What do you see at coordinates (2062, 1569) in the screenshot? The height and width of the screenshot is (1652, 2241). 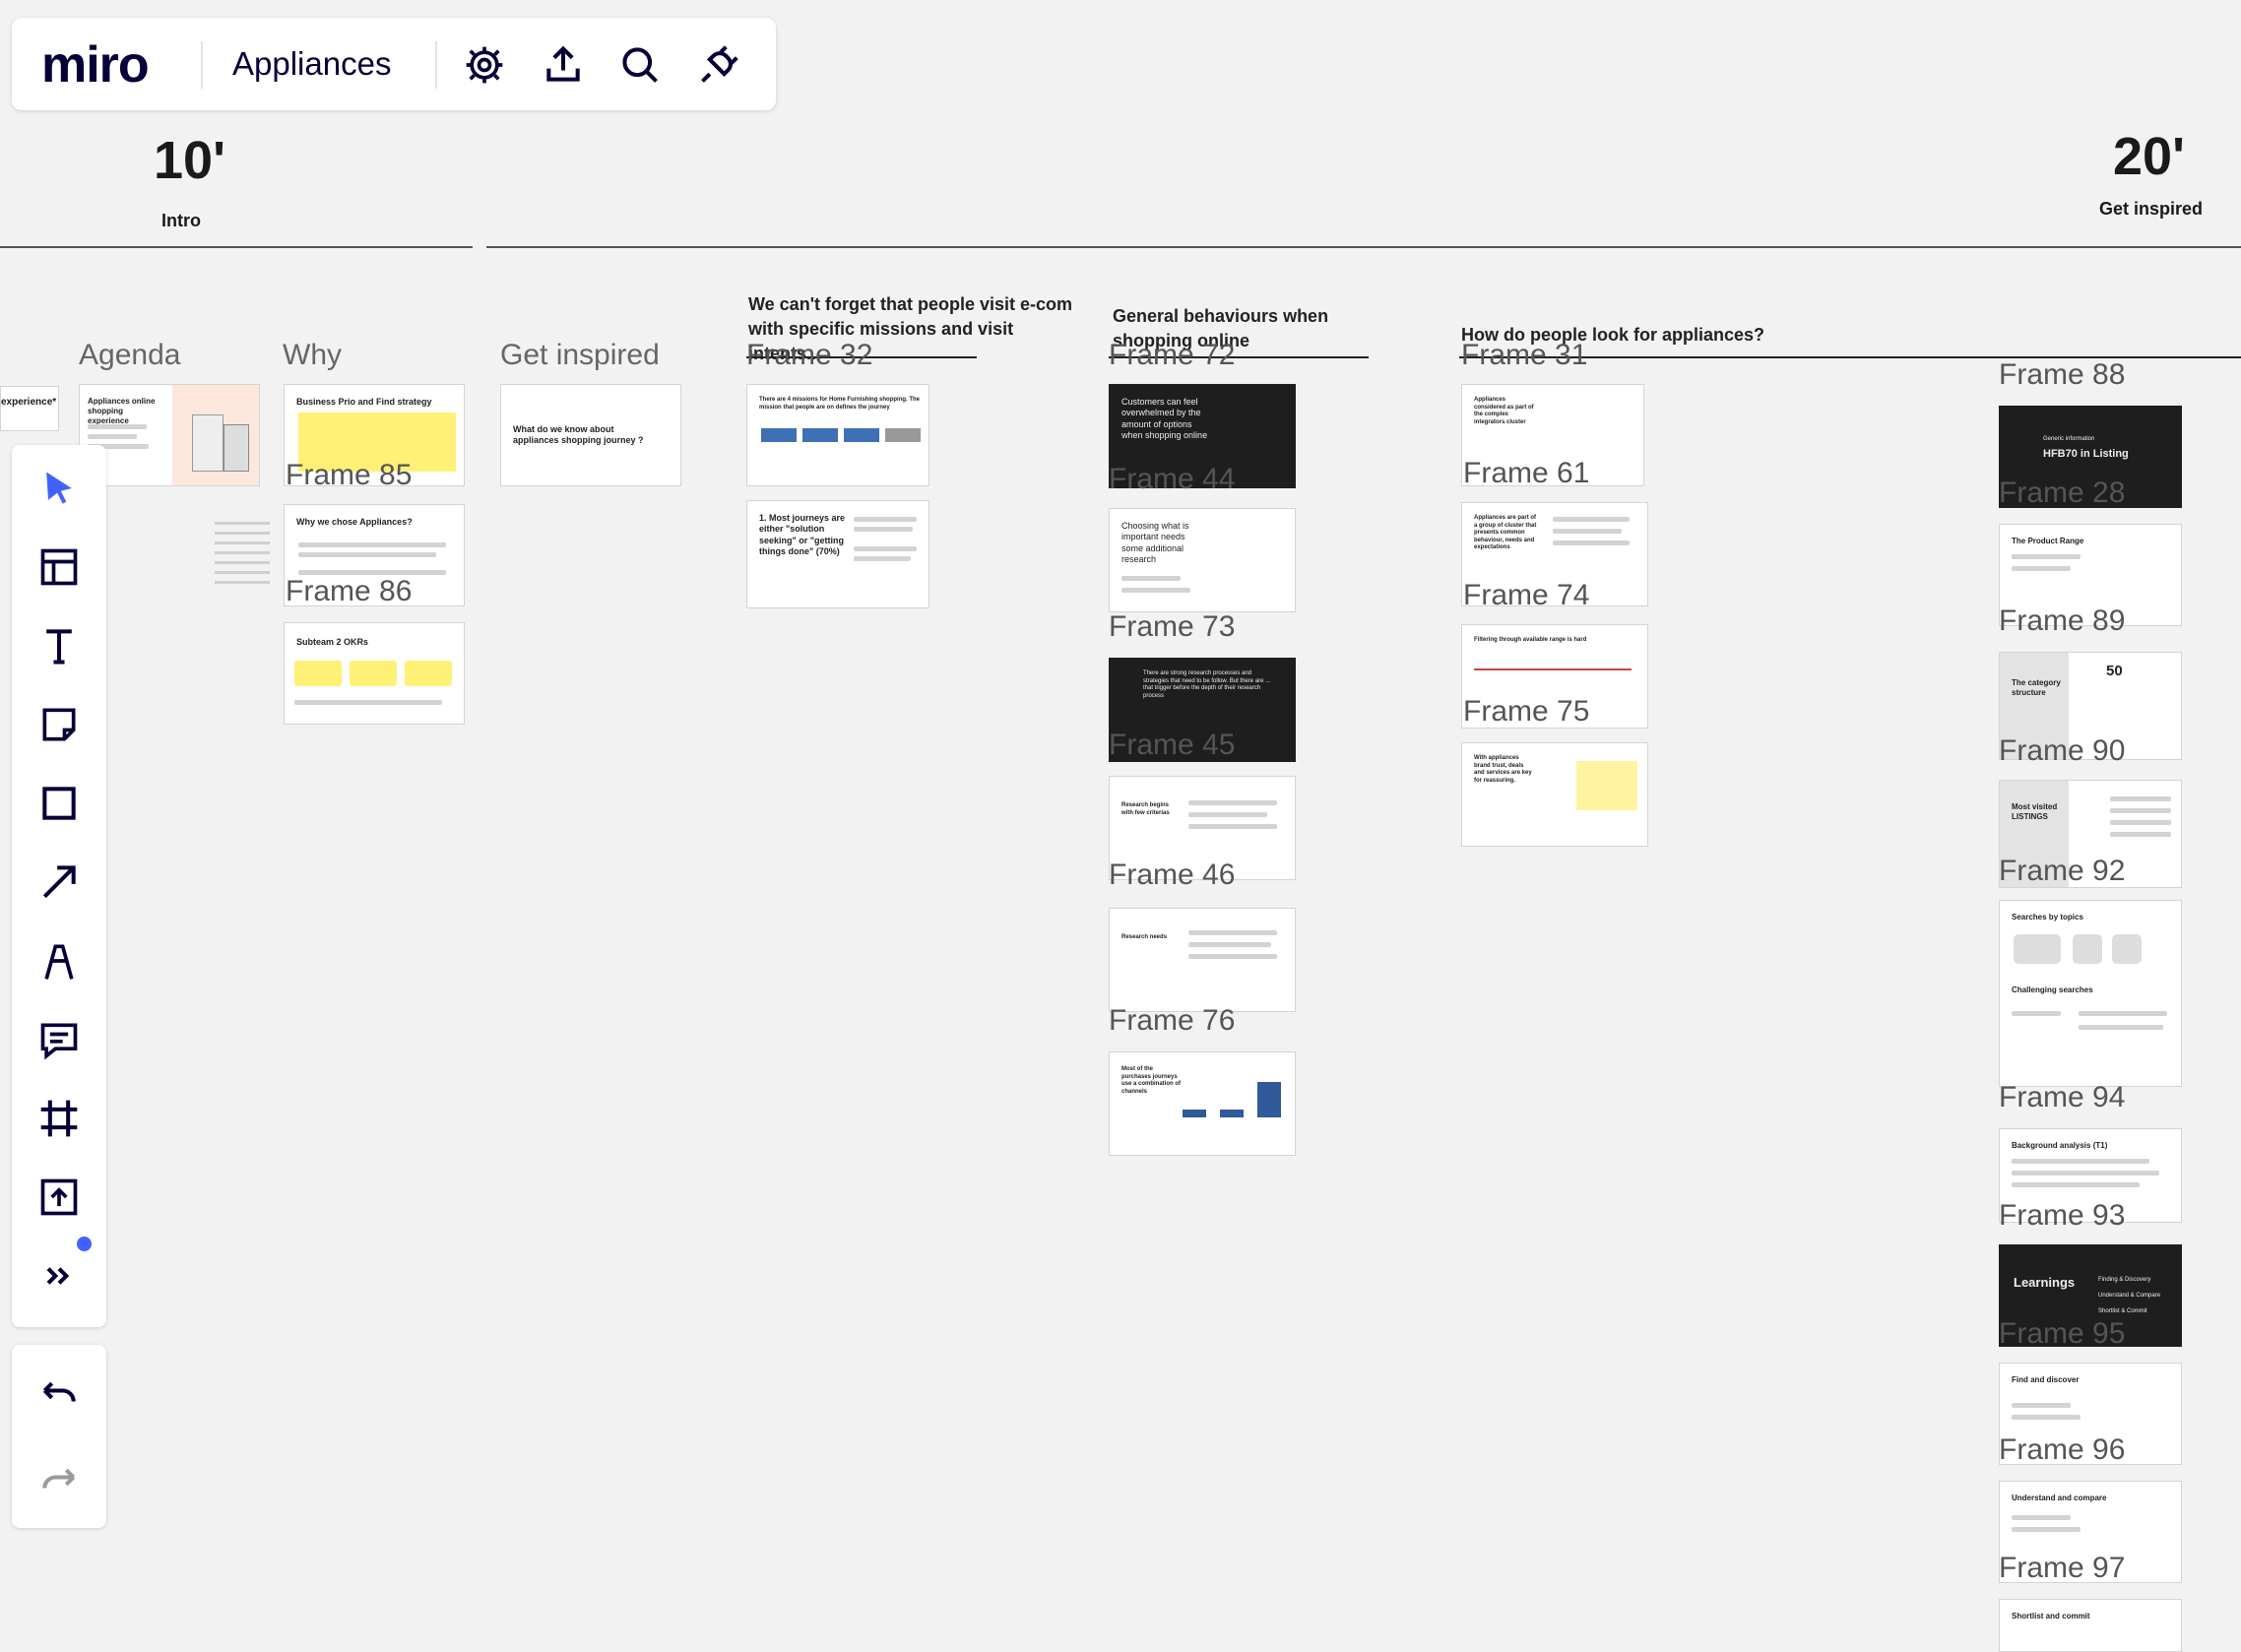 I see `frame-97-label: Frame 97` at bounding box center [2062, 1569].